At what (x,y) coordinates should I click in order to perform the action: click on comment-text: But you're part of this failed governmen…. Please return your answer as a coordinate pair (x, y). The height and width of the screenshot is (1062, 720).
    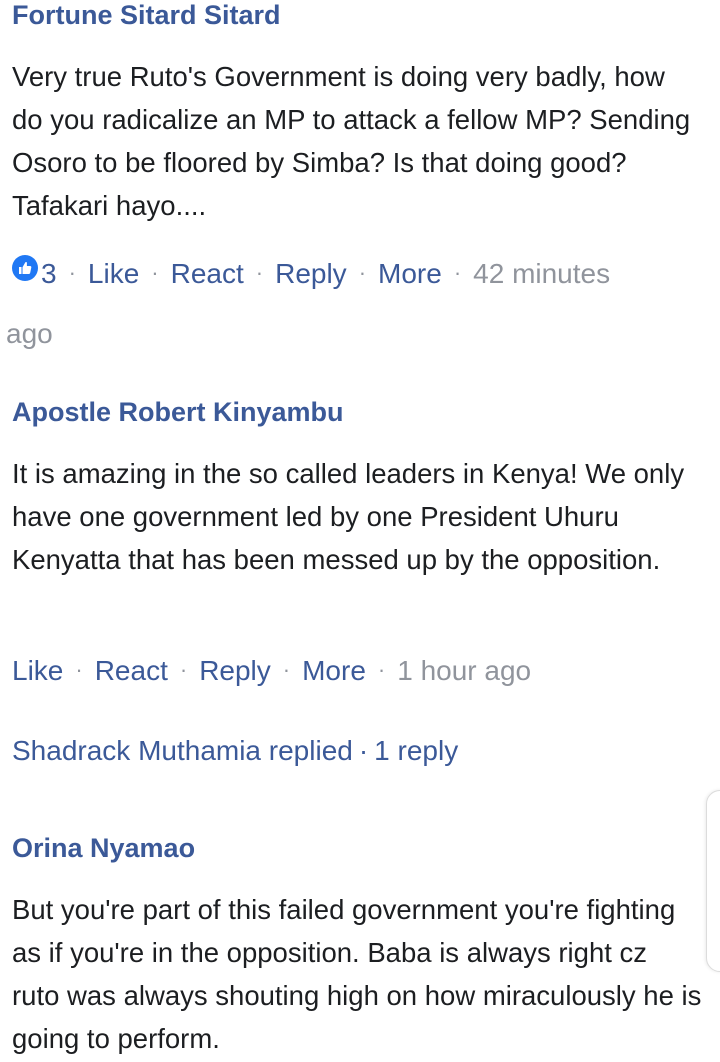
    Looking at the image, I should click on (357, 974).